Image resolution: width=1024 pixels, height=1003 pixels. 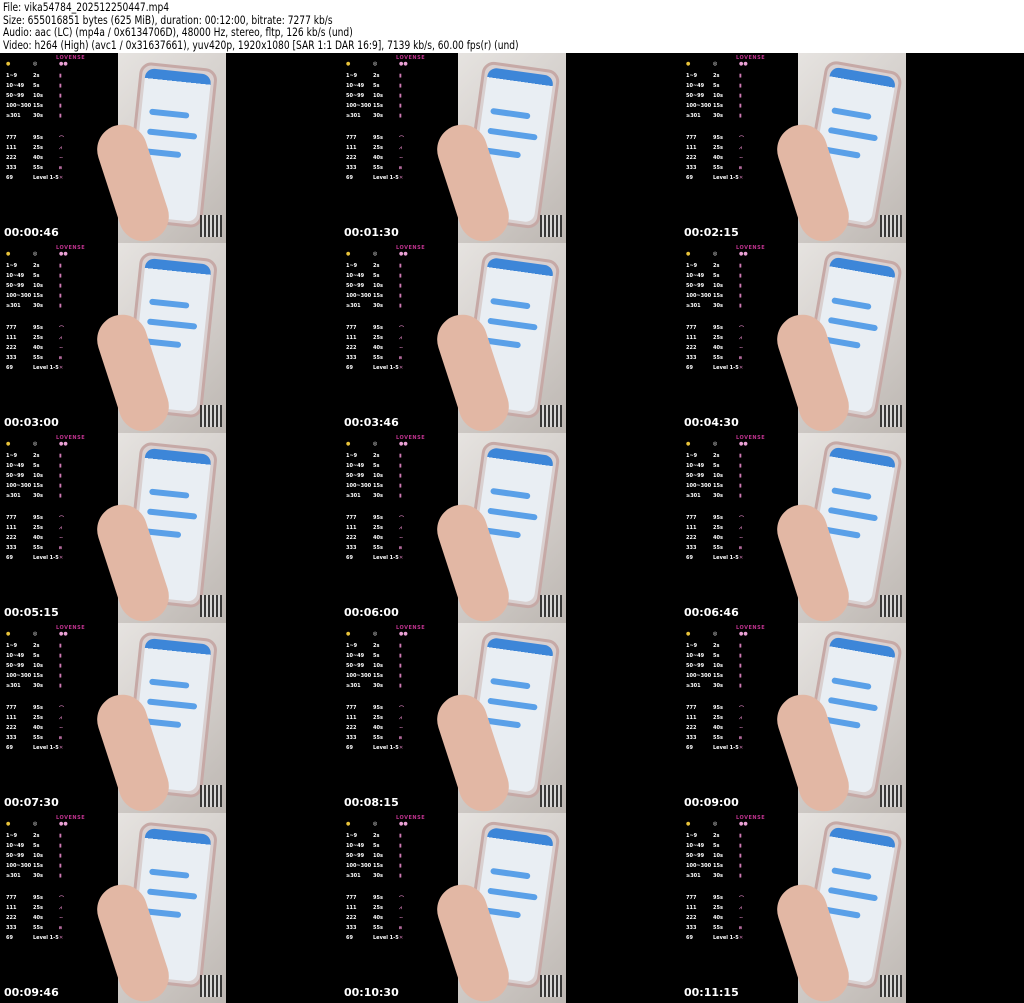 I want to click on tip-amount: 222, so click(x=11, y=918).